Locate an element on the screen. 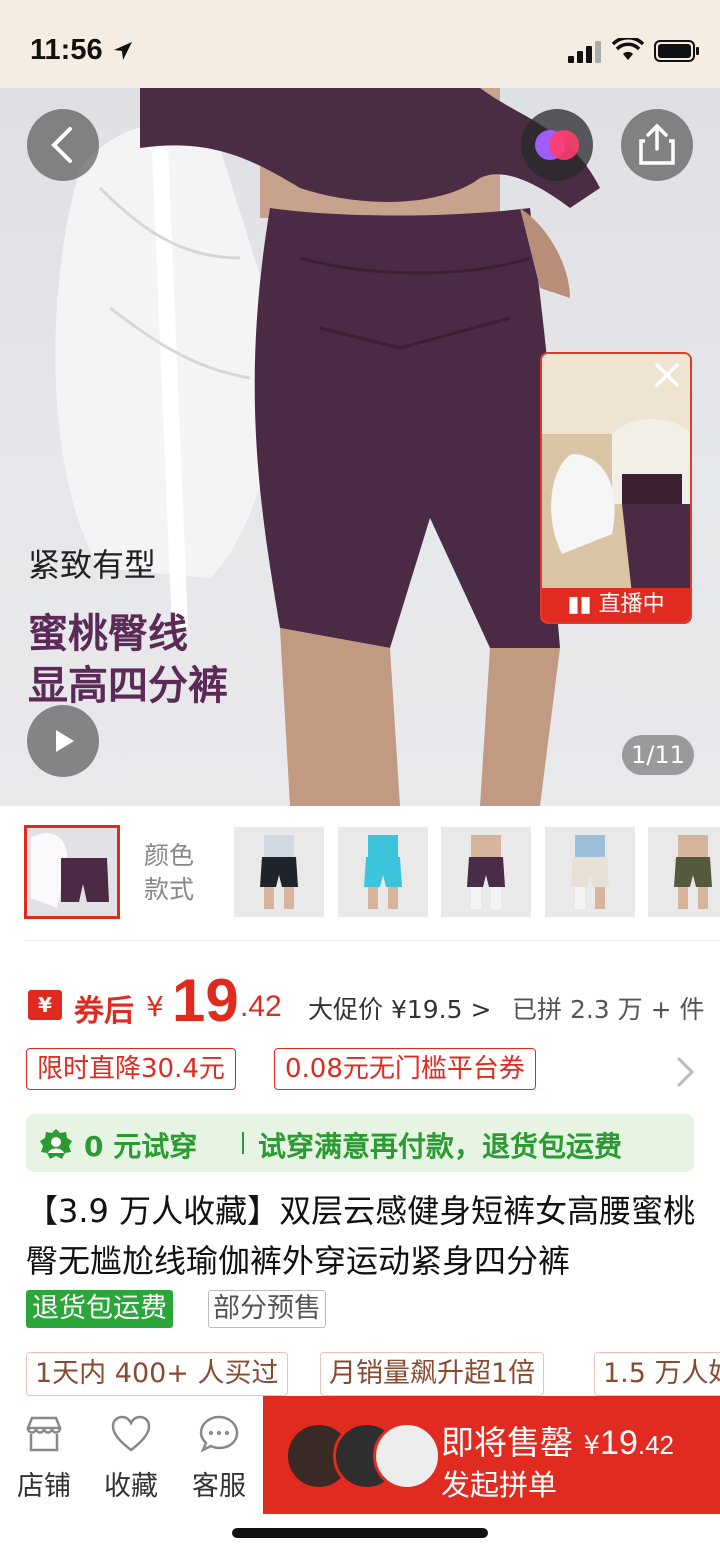 The height and width of the screenshot is (1559, 720). play-icon is located at coordinates (65, 741).